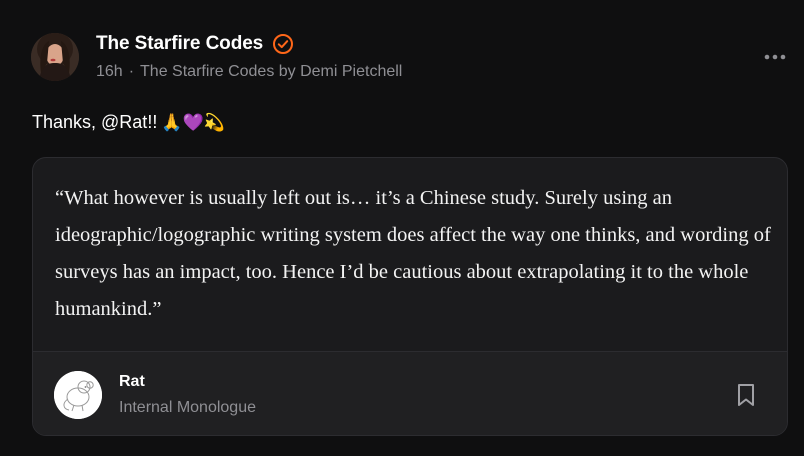  Describe the element at coordinates (283, 44) in the screenshot. I see `verified-badge-icon` at that location.